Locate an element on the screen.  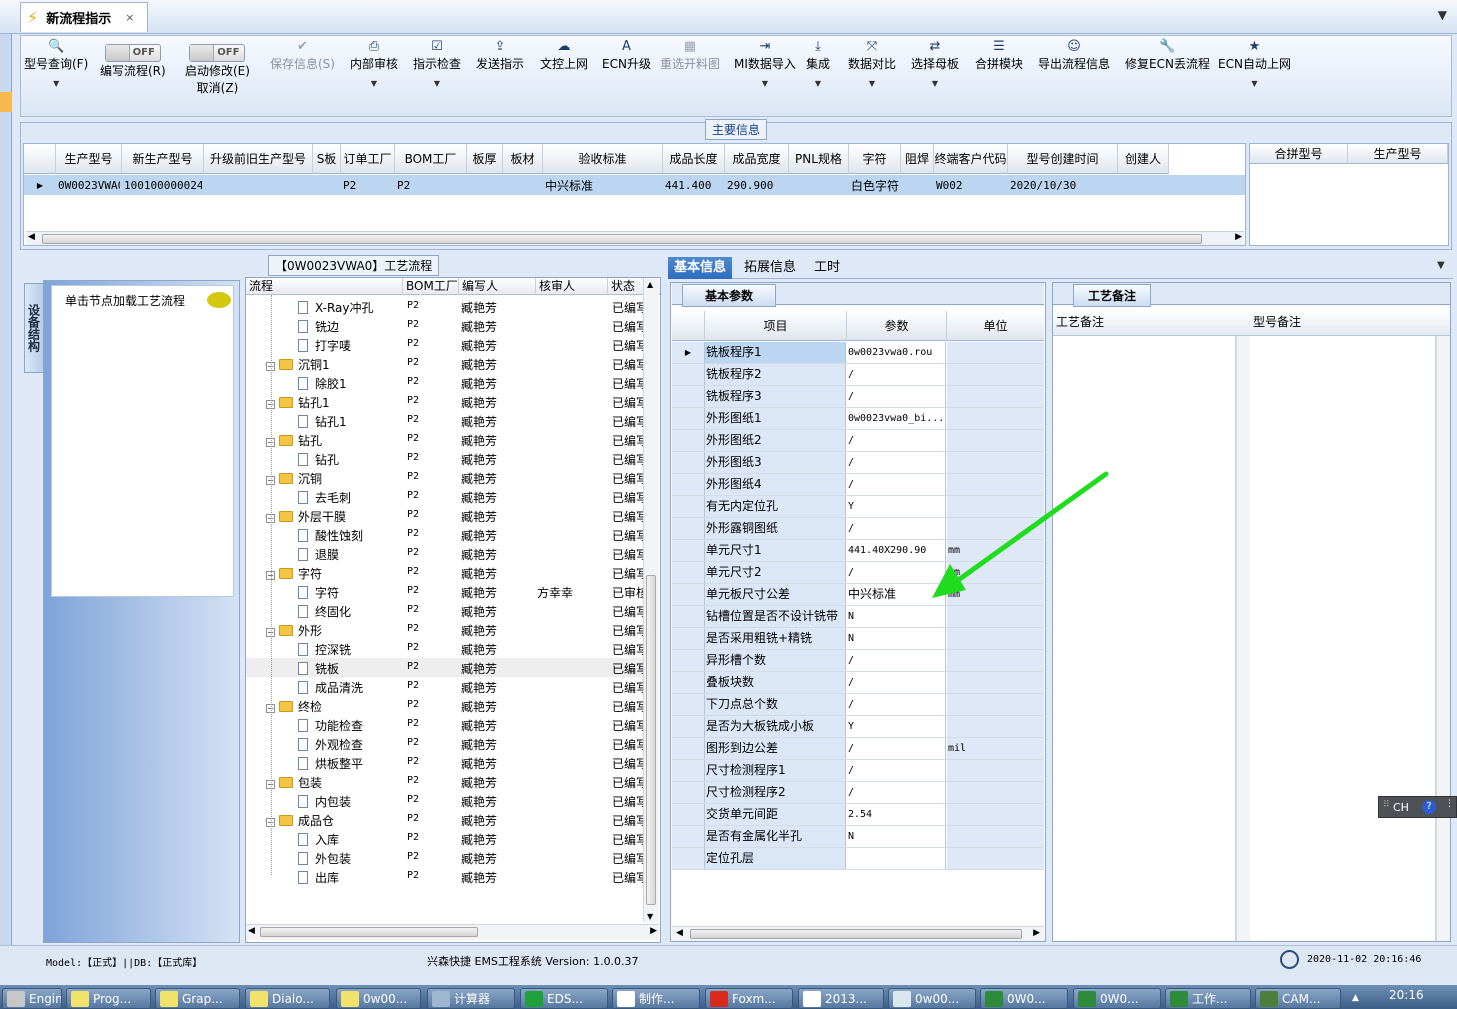
tree-row: − 字符 P2 臧艳芳 已编写 is located at coordinates (445, 572).